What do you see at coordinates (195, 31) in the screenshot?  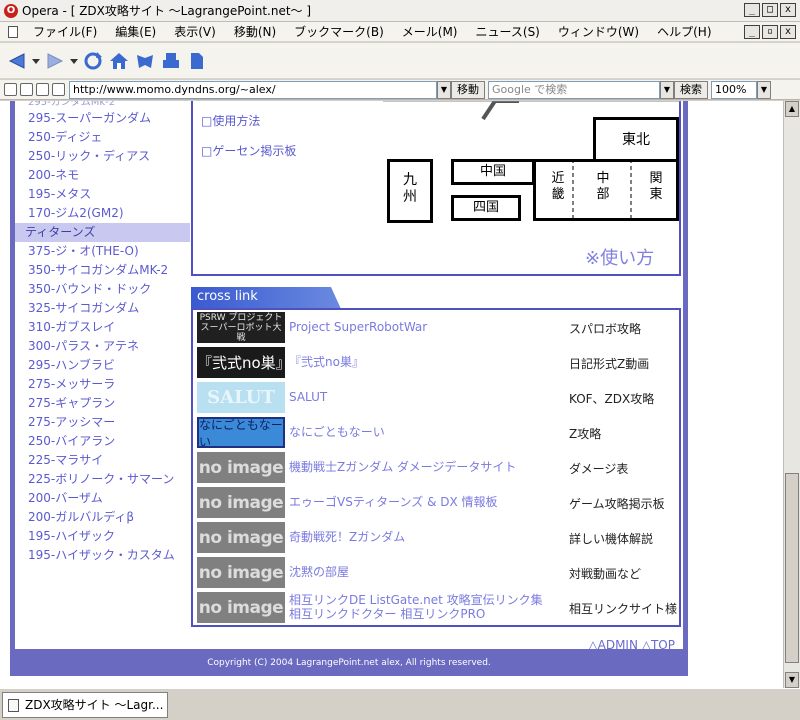 I see `menu-view: 表示(V)` at bounding box center [195, 31].